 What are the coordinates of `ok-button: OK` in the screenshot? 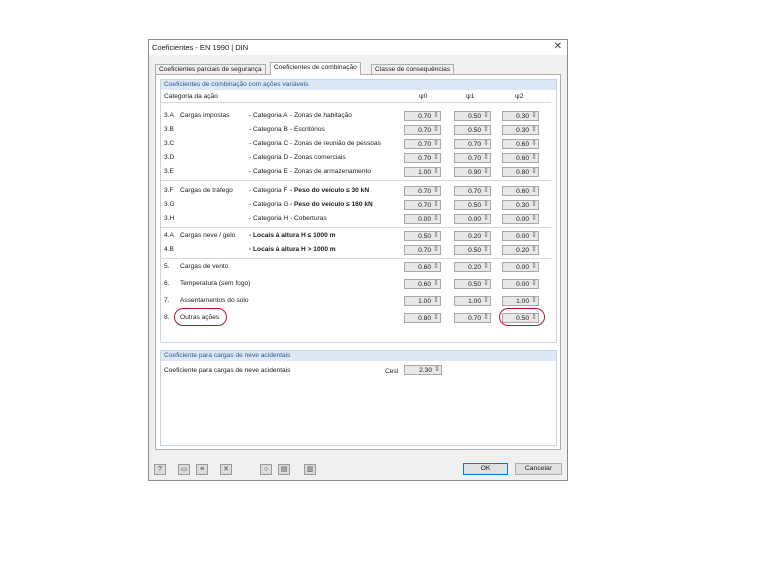 It's located at (485, 469).